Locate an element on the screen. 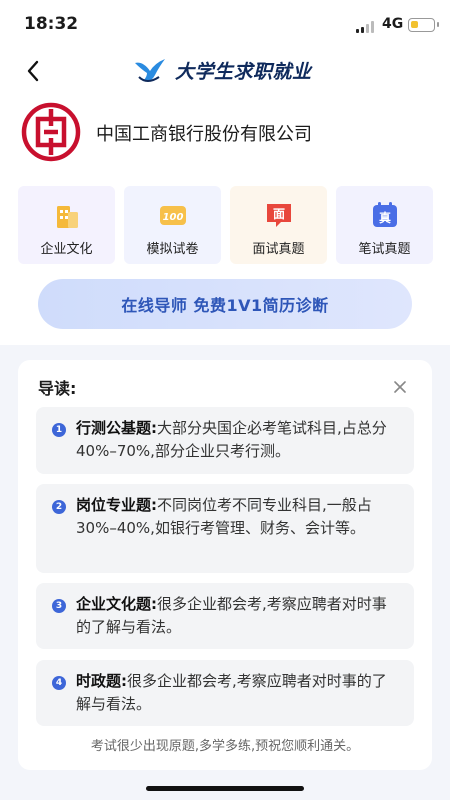 The width and height of the screenshot is (450, 800). feature-label: 面试真题 is located at coordinates (278, 249).